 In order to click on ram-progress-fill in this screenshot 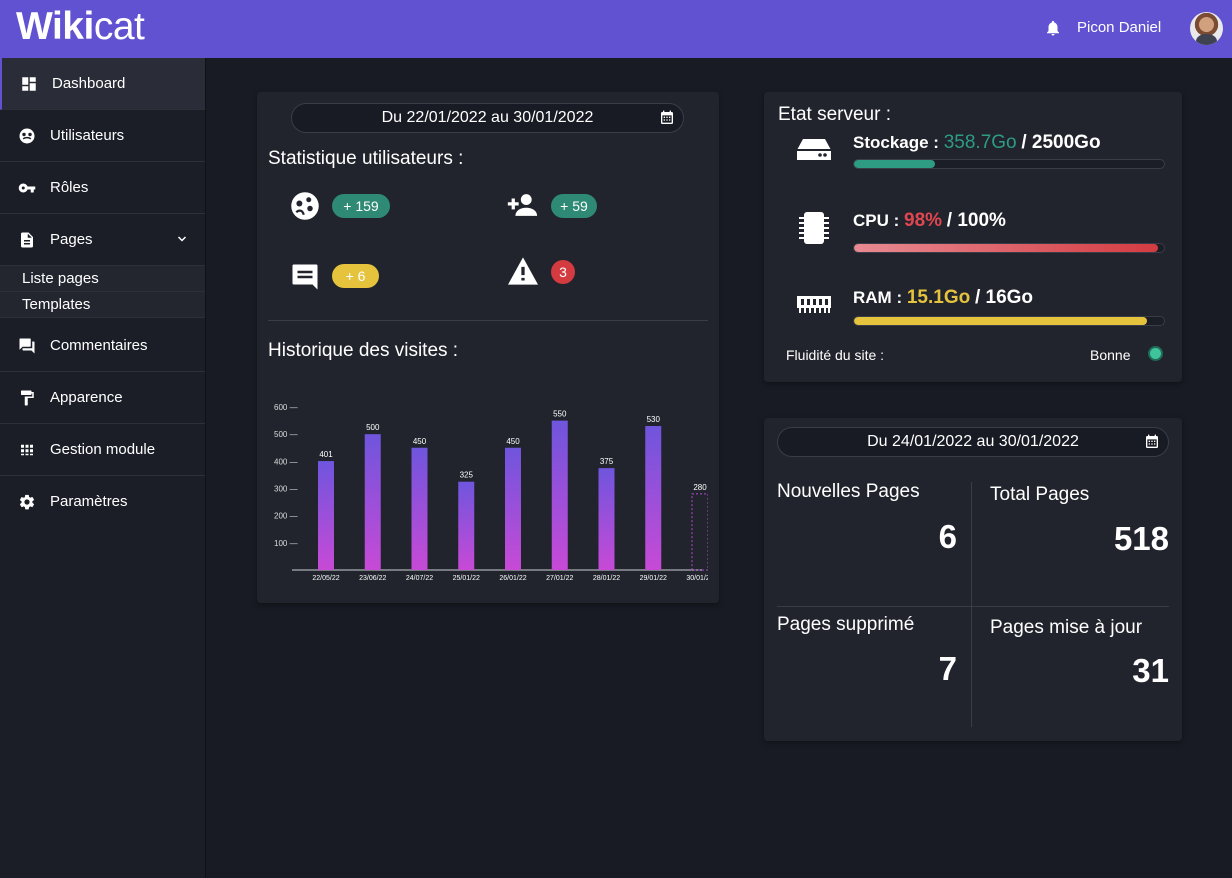, I will do `click(1000, 321)`.